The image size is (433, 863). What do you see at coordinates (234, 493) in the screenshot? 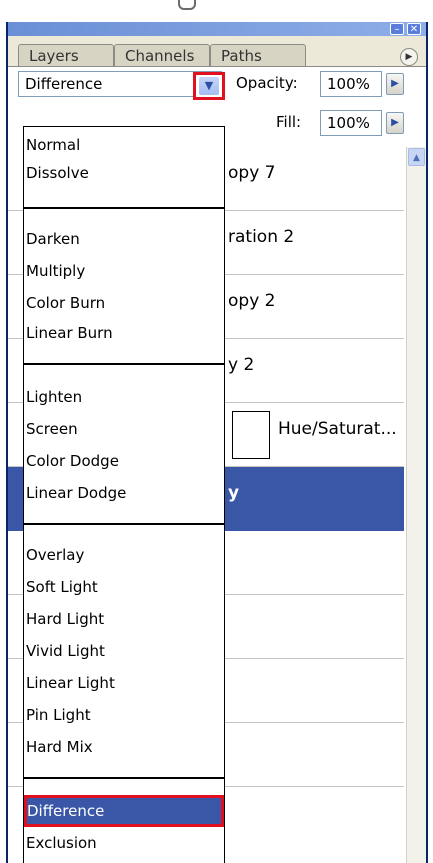
I see `layer-name: y` at bounding box center [234, 493].